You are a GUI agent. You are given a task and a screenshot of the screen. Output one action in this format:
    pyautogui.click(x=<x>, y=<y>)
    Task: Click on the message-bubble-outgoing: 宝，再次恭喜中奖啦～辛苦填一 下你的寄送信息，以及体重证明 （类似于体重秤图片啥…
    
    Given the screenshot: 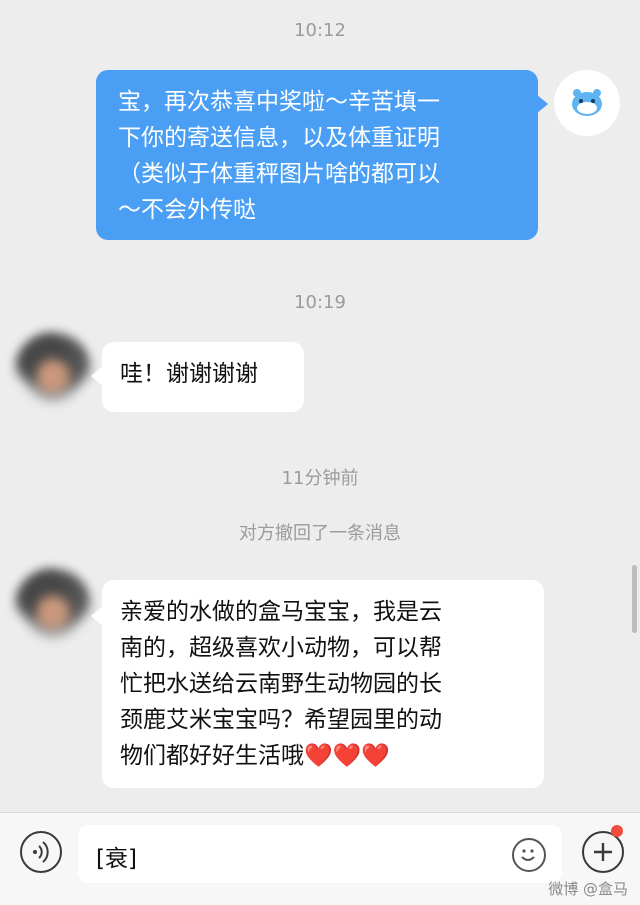 What is the action you would take?
    pyautogui.click(x=317, y=155)
    